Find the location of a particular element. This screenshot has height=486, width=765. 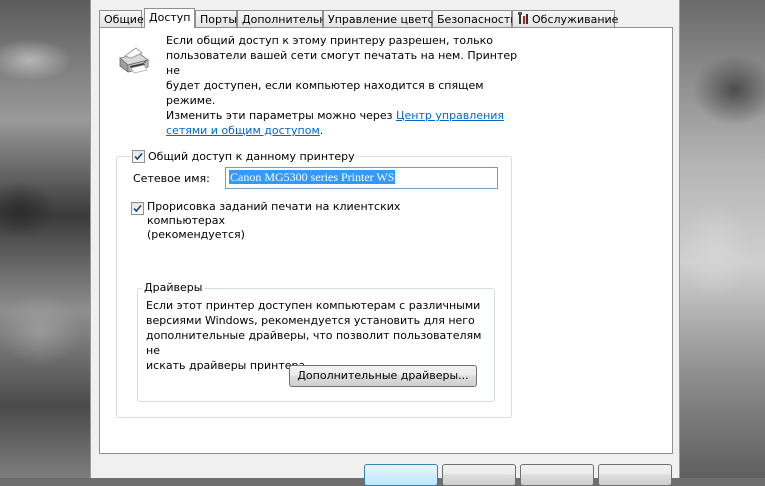

tab-general: Общие is located at coordinates (121, 18).